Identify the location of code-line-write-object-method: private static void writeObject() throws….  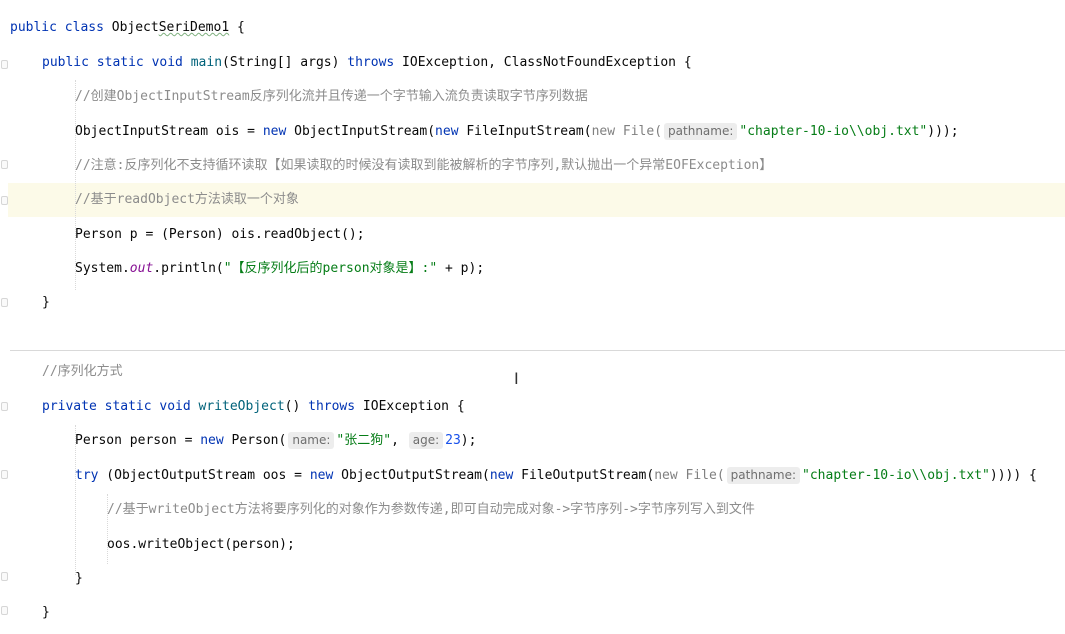
(253, 407).